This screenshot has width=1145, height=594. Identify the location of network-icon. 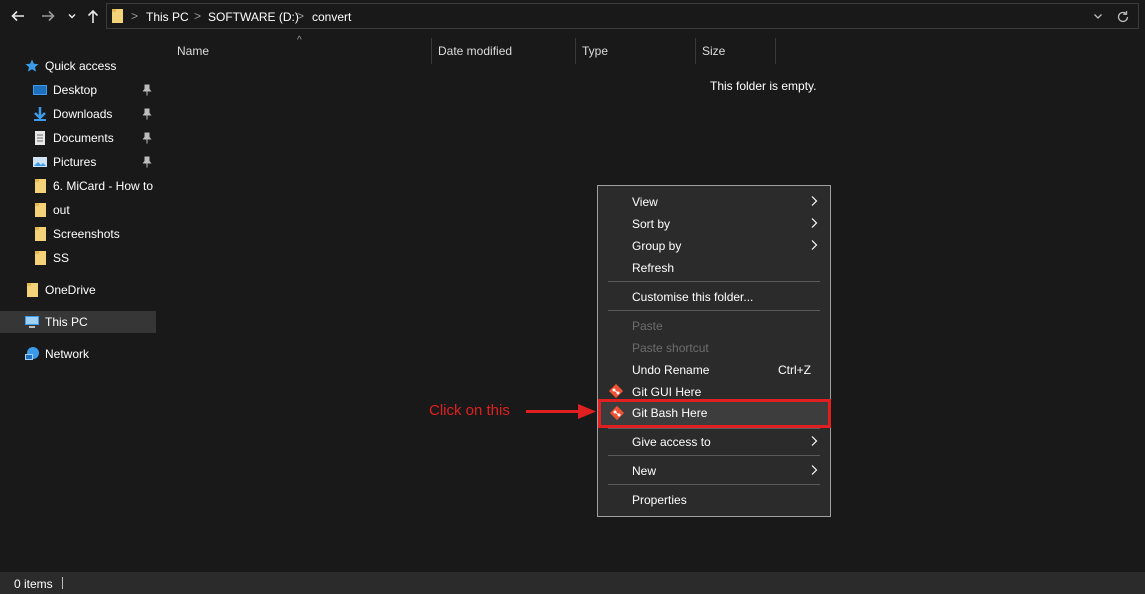
(32, 353).